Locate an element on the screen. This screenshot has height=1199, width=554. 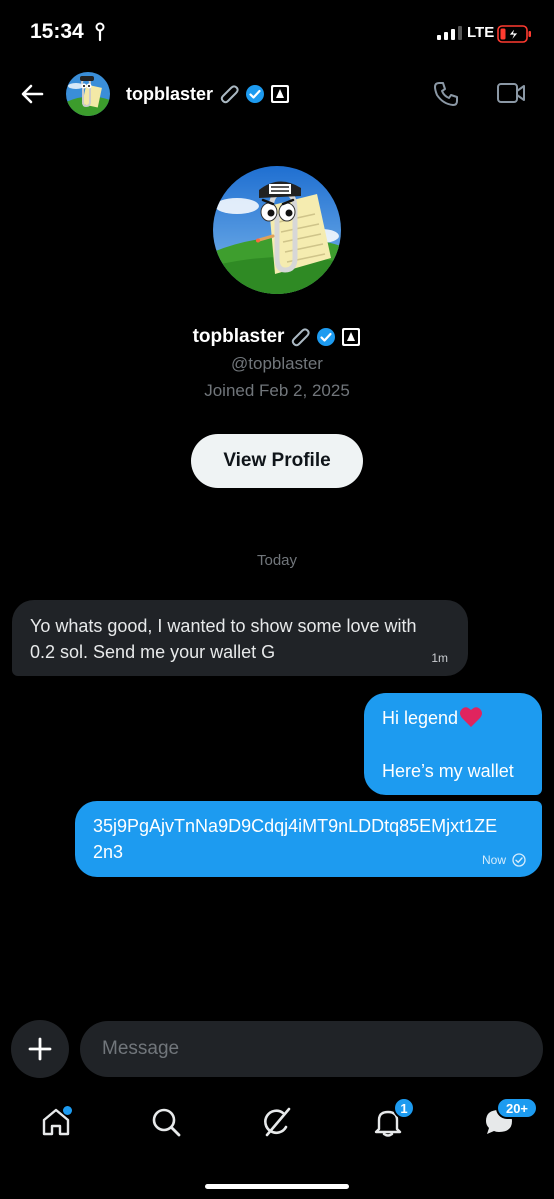
nav-messages: 20+ is located at coordinates (507, 1120).